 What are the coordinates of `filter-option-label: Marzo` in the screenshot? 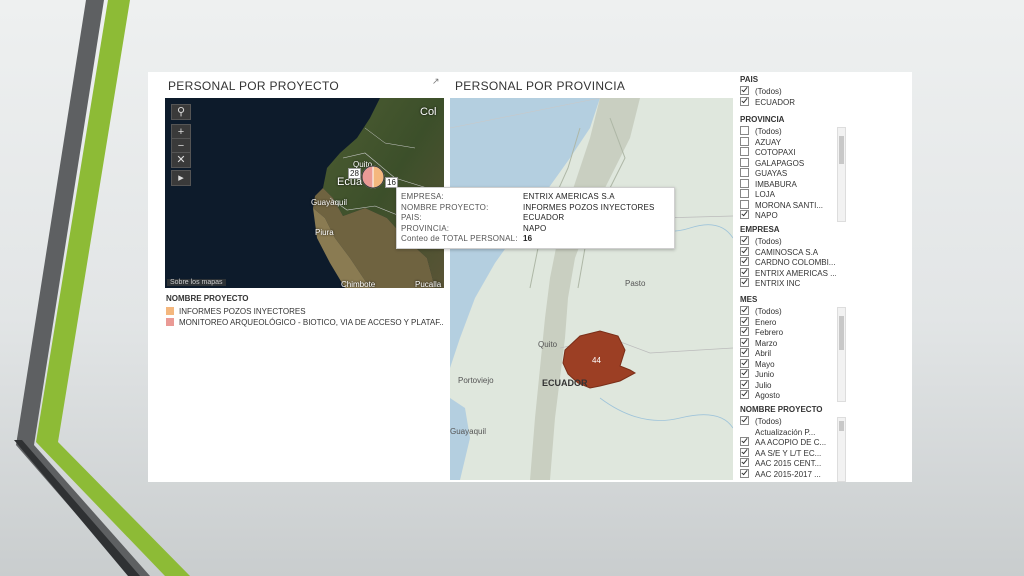 It's located at (766, 343).